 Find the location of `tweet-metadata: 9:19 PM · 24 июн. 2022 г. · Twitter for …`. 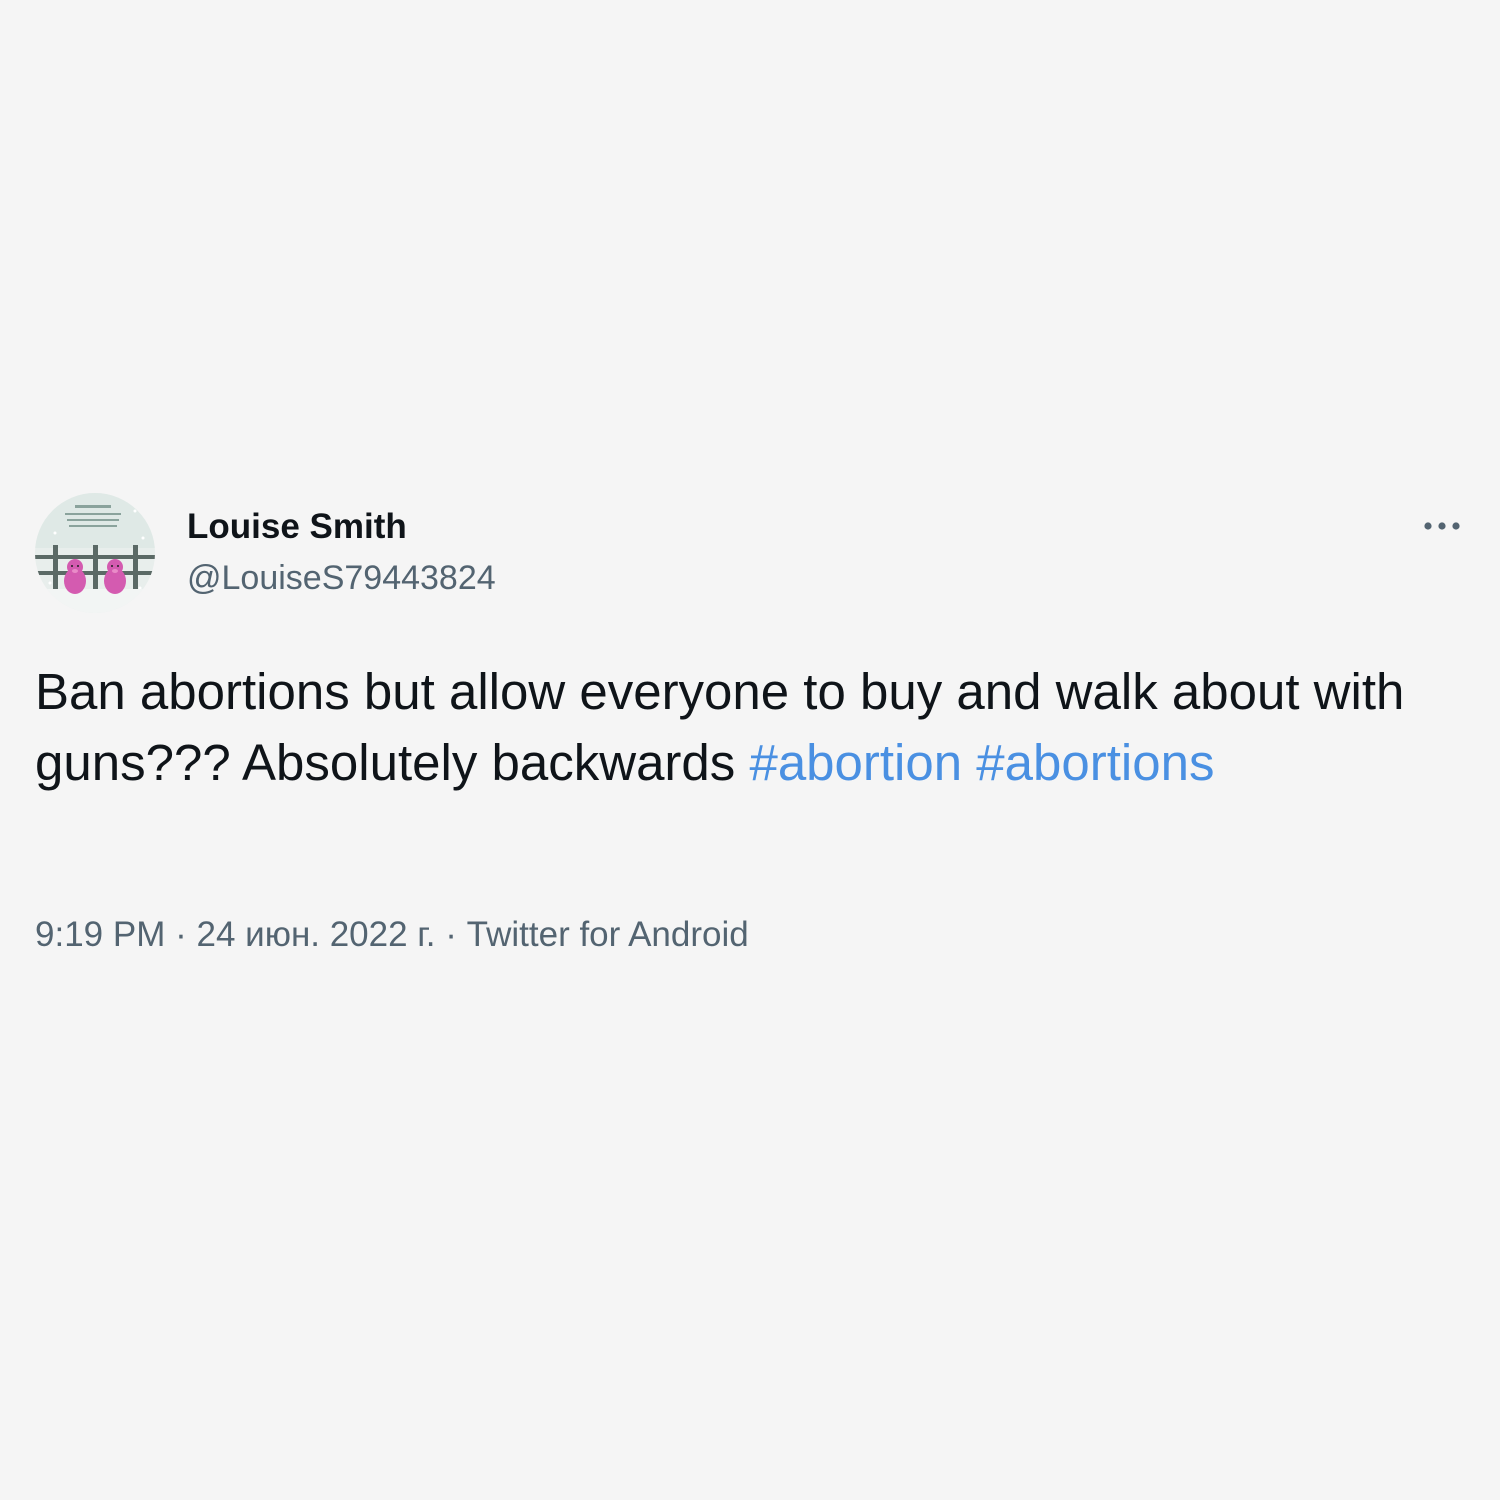

tweet-metadata: 9:19 PM · 24 июн. 2022 г. · Twitter for … is located at coordinates (392, 935).